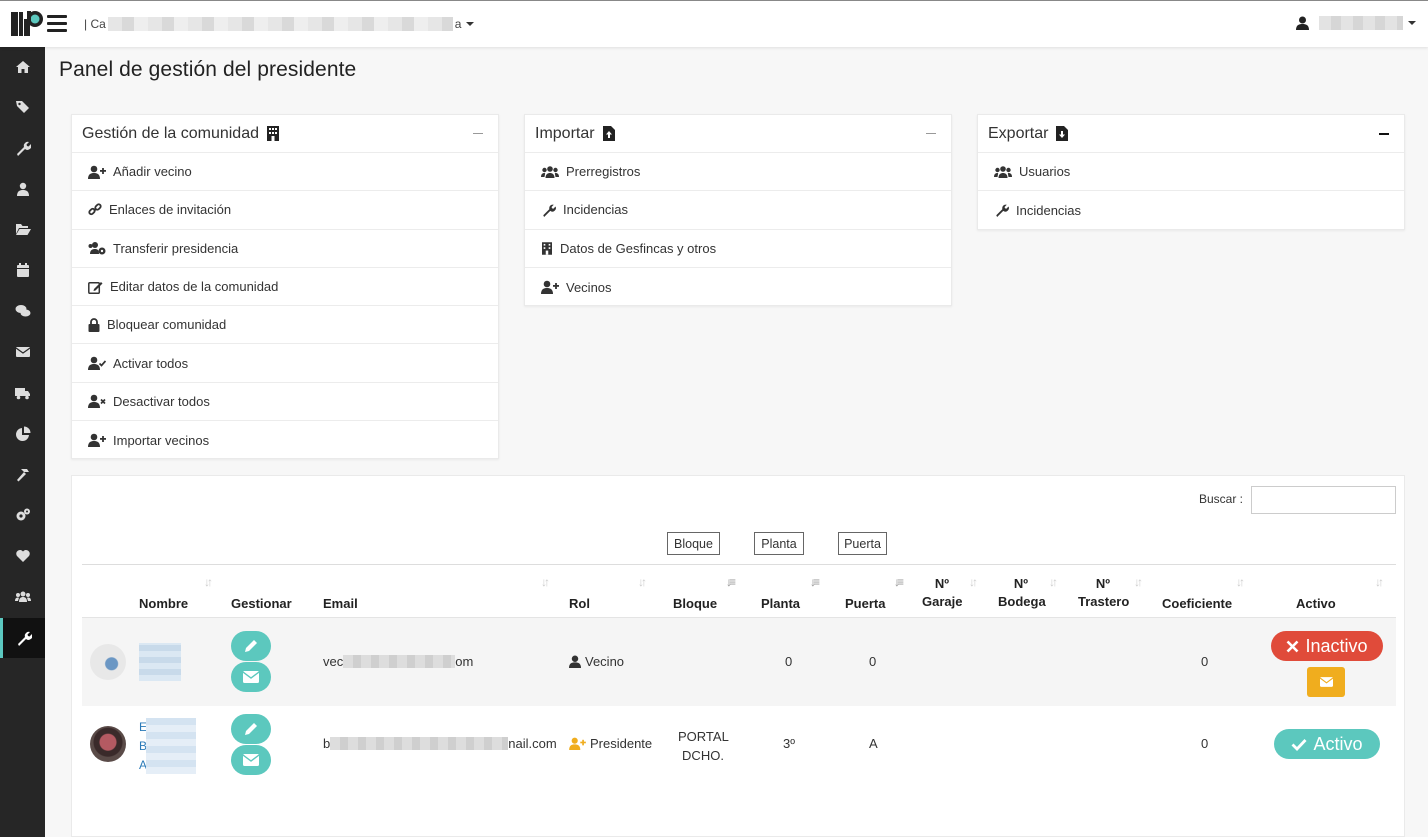 The image size is (1428, 837). I want to click on community-name-suffix: a, so click(458, 24).